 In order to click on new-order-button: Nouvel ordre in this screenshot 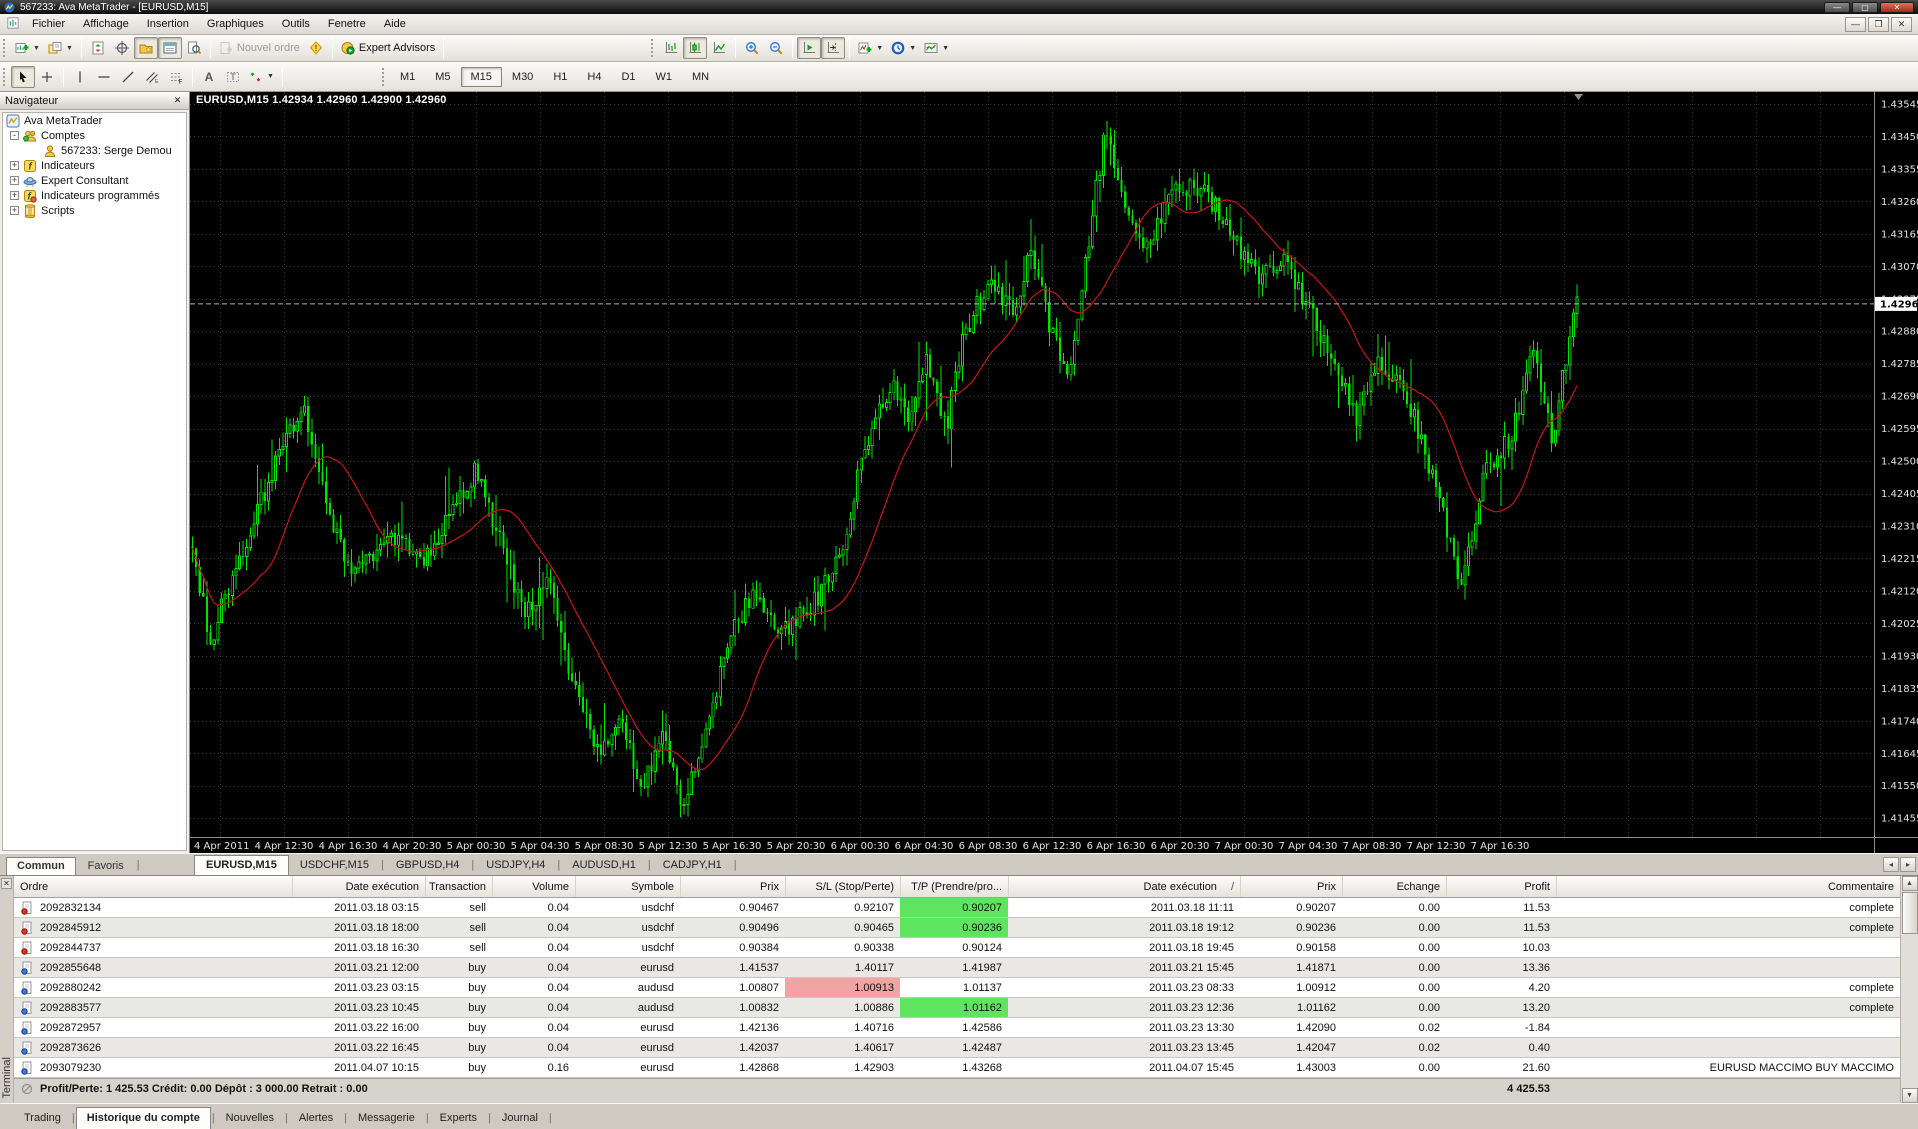, I will do `click(259, 48)`.